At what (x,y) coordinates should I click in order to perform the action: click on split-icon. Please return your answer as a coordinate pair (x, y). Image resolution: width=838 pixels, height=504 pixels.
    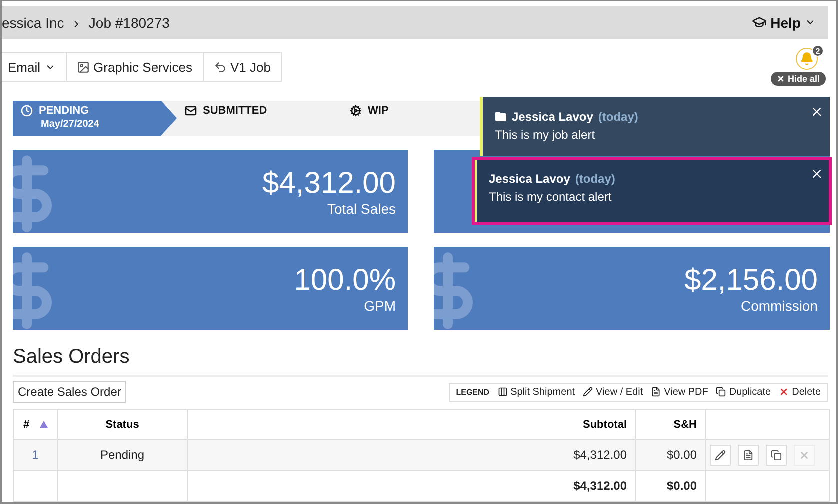
    Looking at the image, I should click on (503, 392).